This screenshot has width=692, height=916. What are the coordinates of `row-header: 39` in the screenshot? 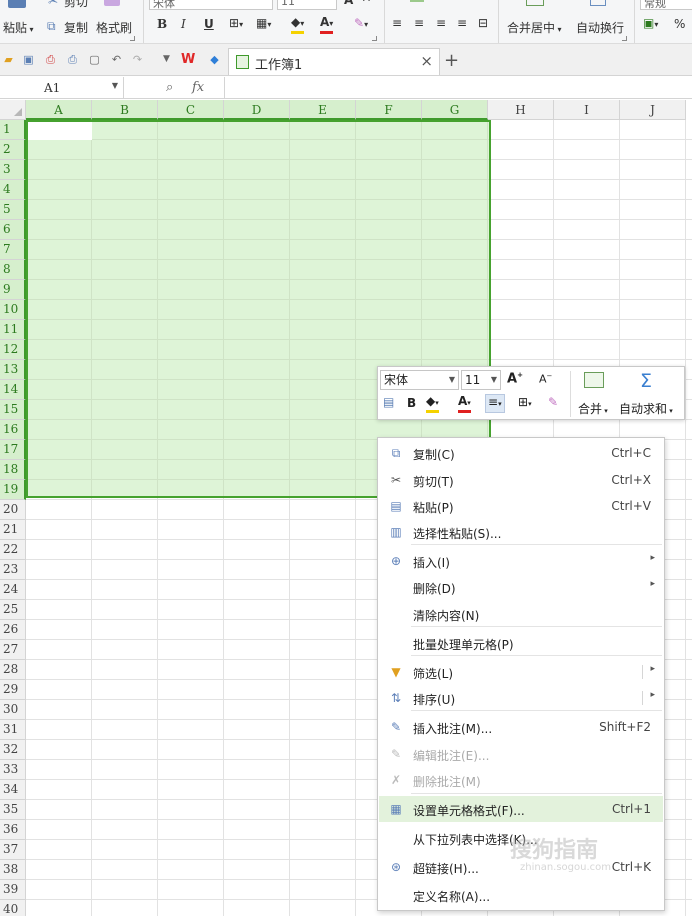 It's located at (13, 890).